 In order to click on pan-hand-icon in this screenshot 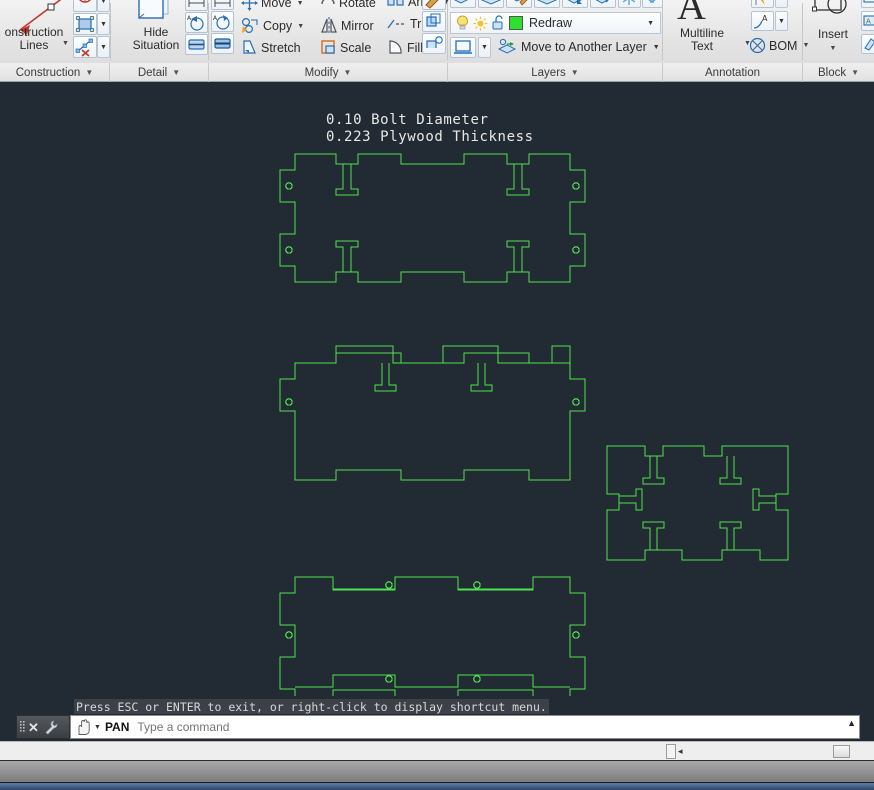, I will do `click(83, 727)`.